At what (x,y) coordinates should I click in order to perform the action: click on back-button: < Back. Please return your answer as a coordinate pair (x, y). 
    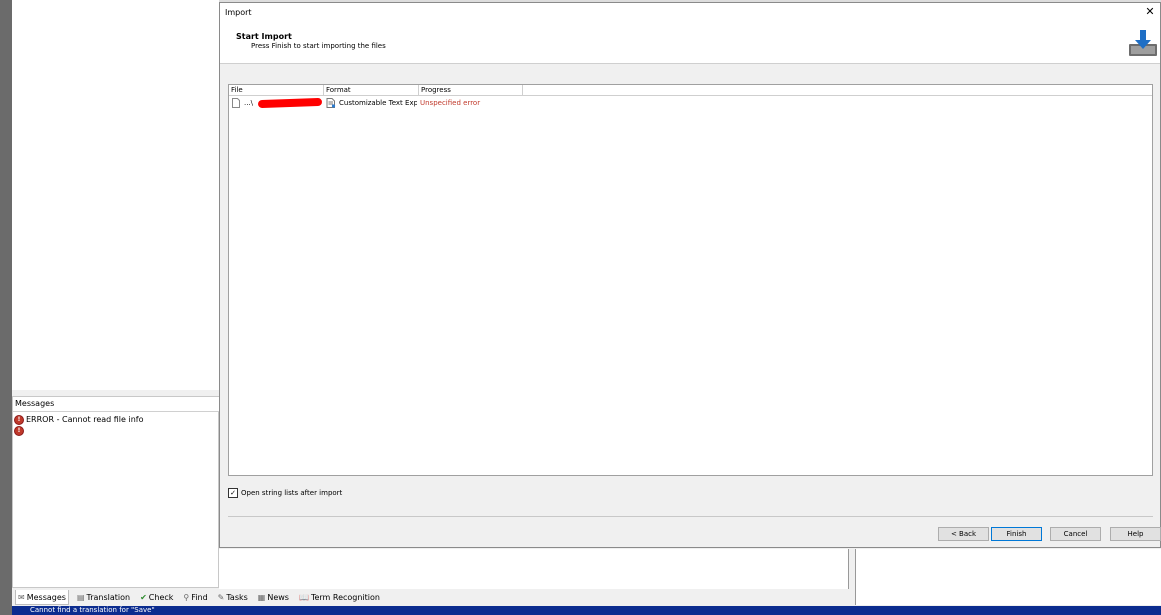
    Looking at the image, I should click on (963, 534).